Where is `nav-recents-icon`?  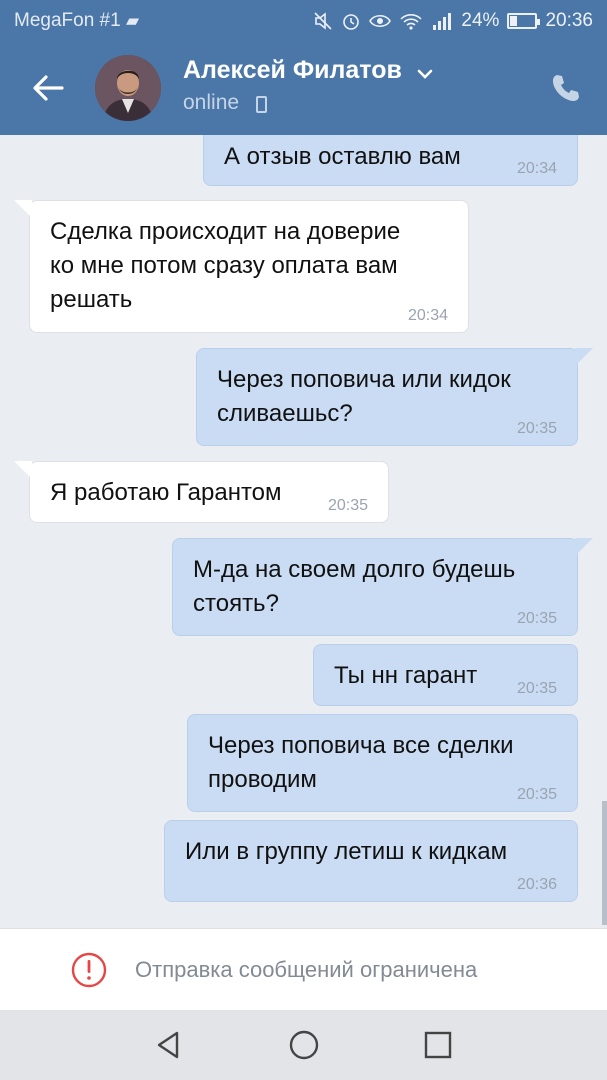
nav-recents-icon is located at coordinates (438, 1045).